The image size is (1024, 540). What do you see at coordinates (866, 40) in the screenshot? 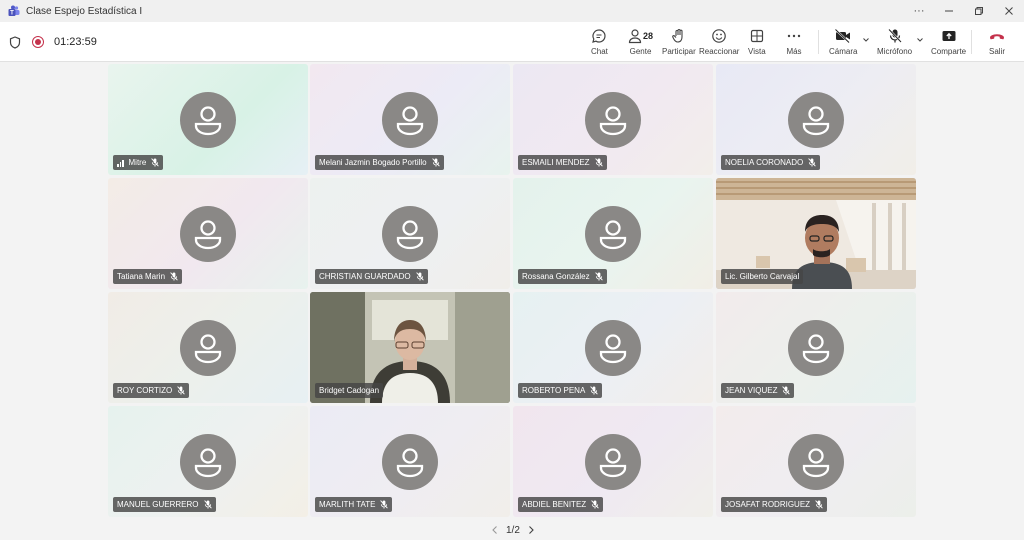
I see `camera-options-chevron-icon` at bounding box center [866, 40].